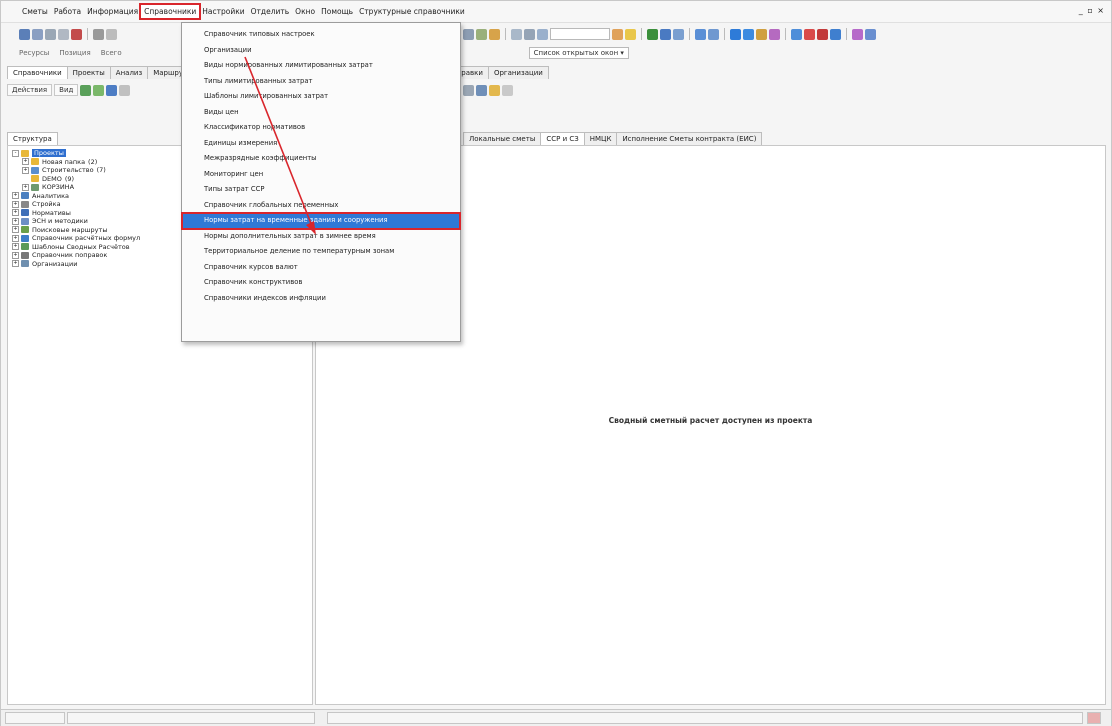 The height and width of the screenshot is (726, 1112). I want to click on tree-node-label: Поисковые маршруты, so click(70, 229).